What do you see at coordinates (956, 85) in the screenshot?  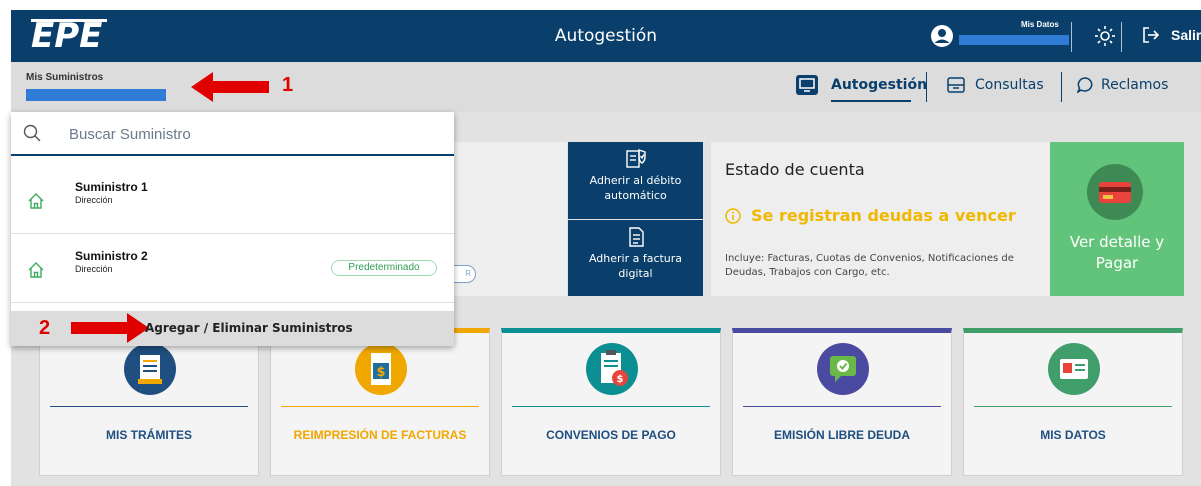 I see `inbox-icon` at bounding box center [956, 85].